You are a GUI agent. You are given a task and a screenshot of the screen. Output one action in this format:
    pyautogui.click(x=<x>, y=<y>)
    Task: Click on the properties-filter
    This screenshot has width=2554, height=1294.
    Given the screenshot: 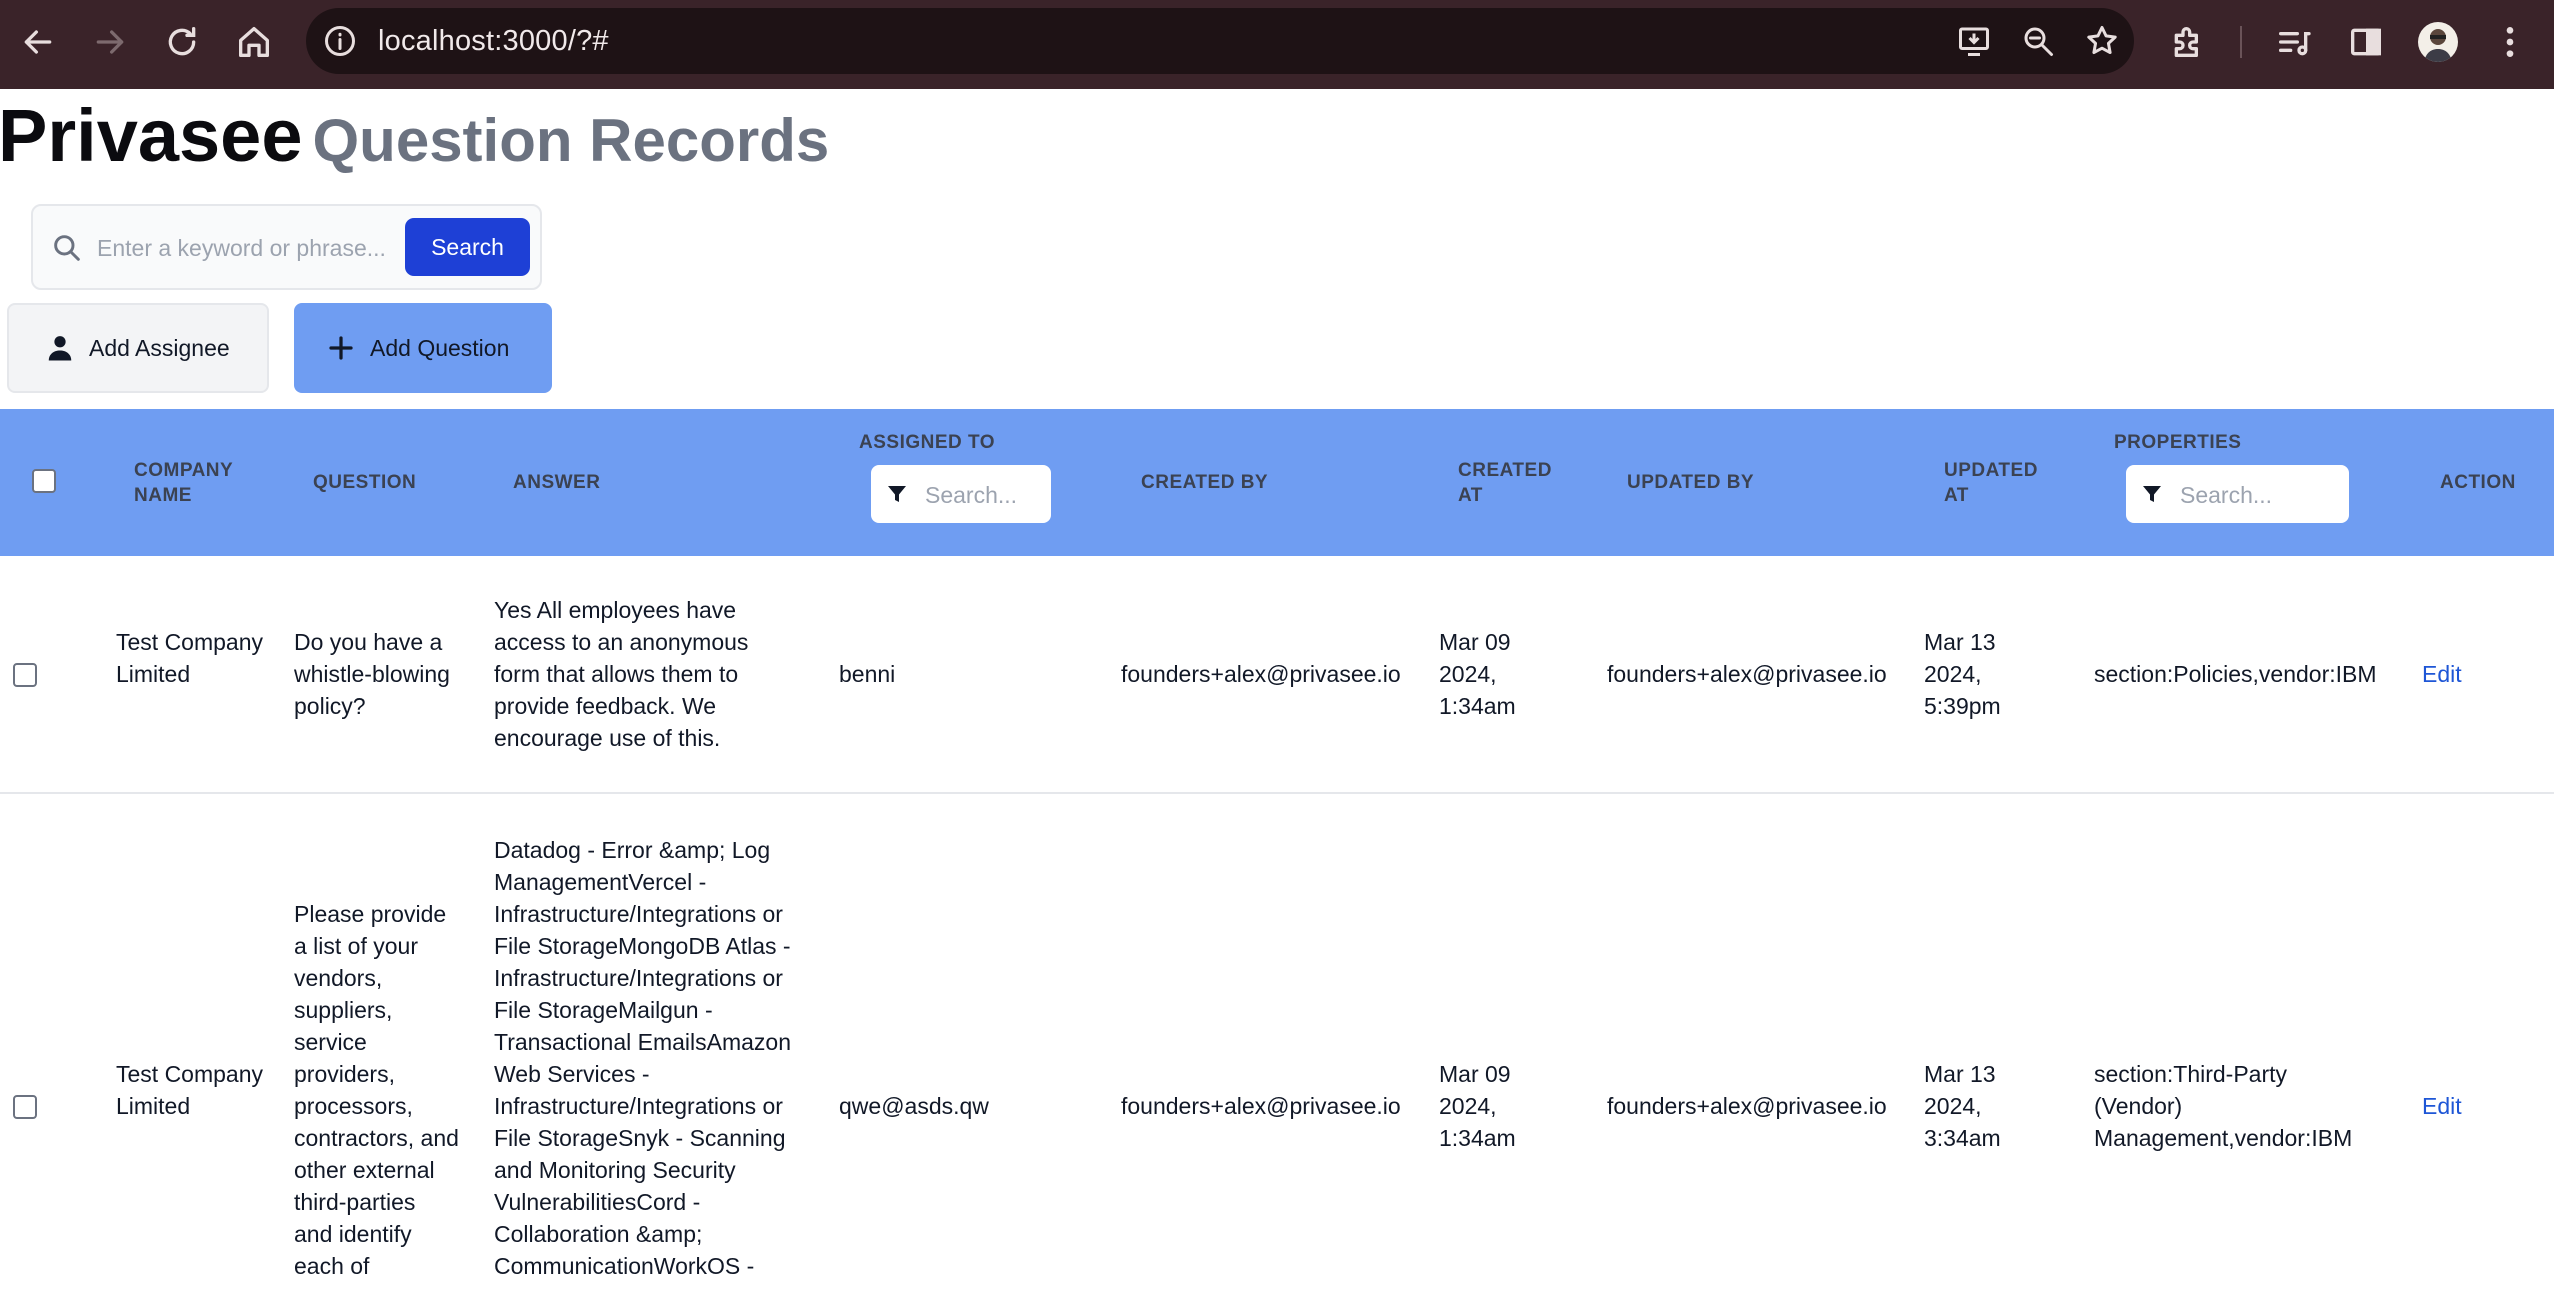 What is the action you would take?
    pyautogui.click(x=2237, y=494)
    